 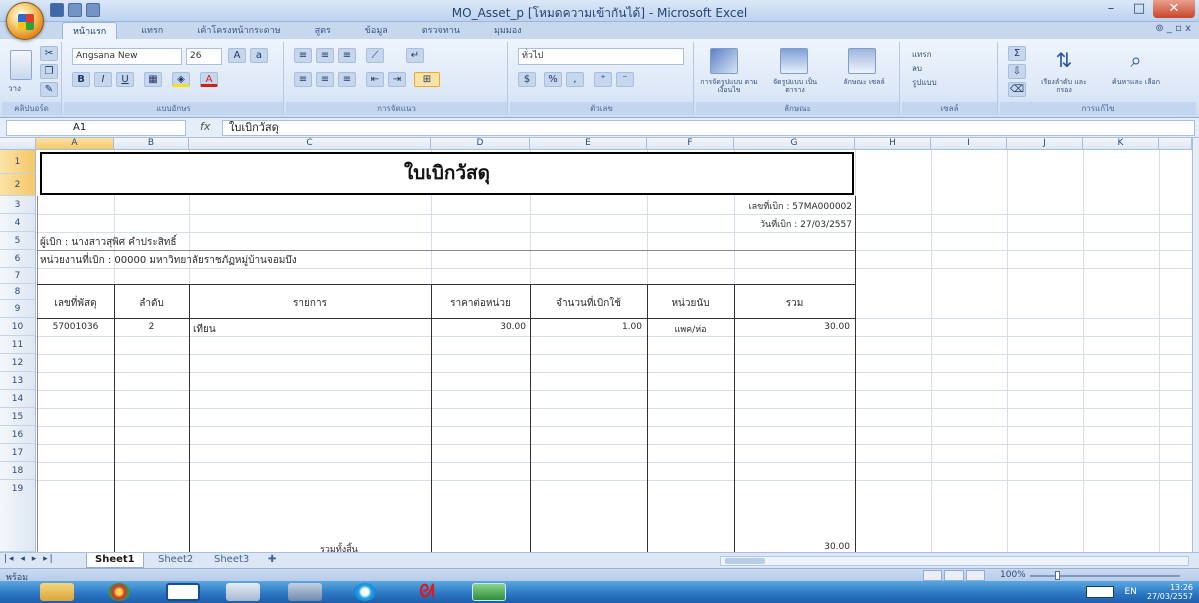 I want to click on merge-center-icon: ⊞, so click(x=427, y=79).